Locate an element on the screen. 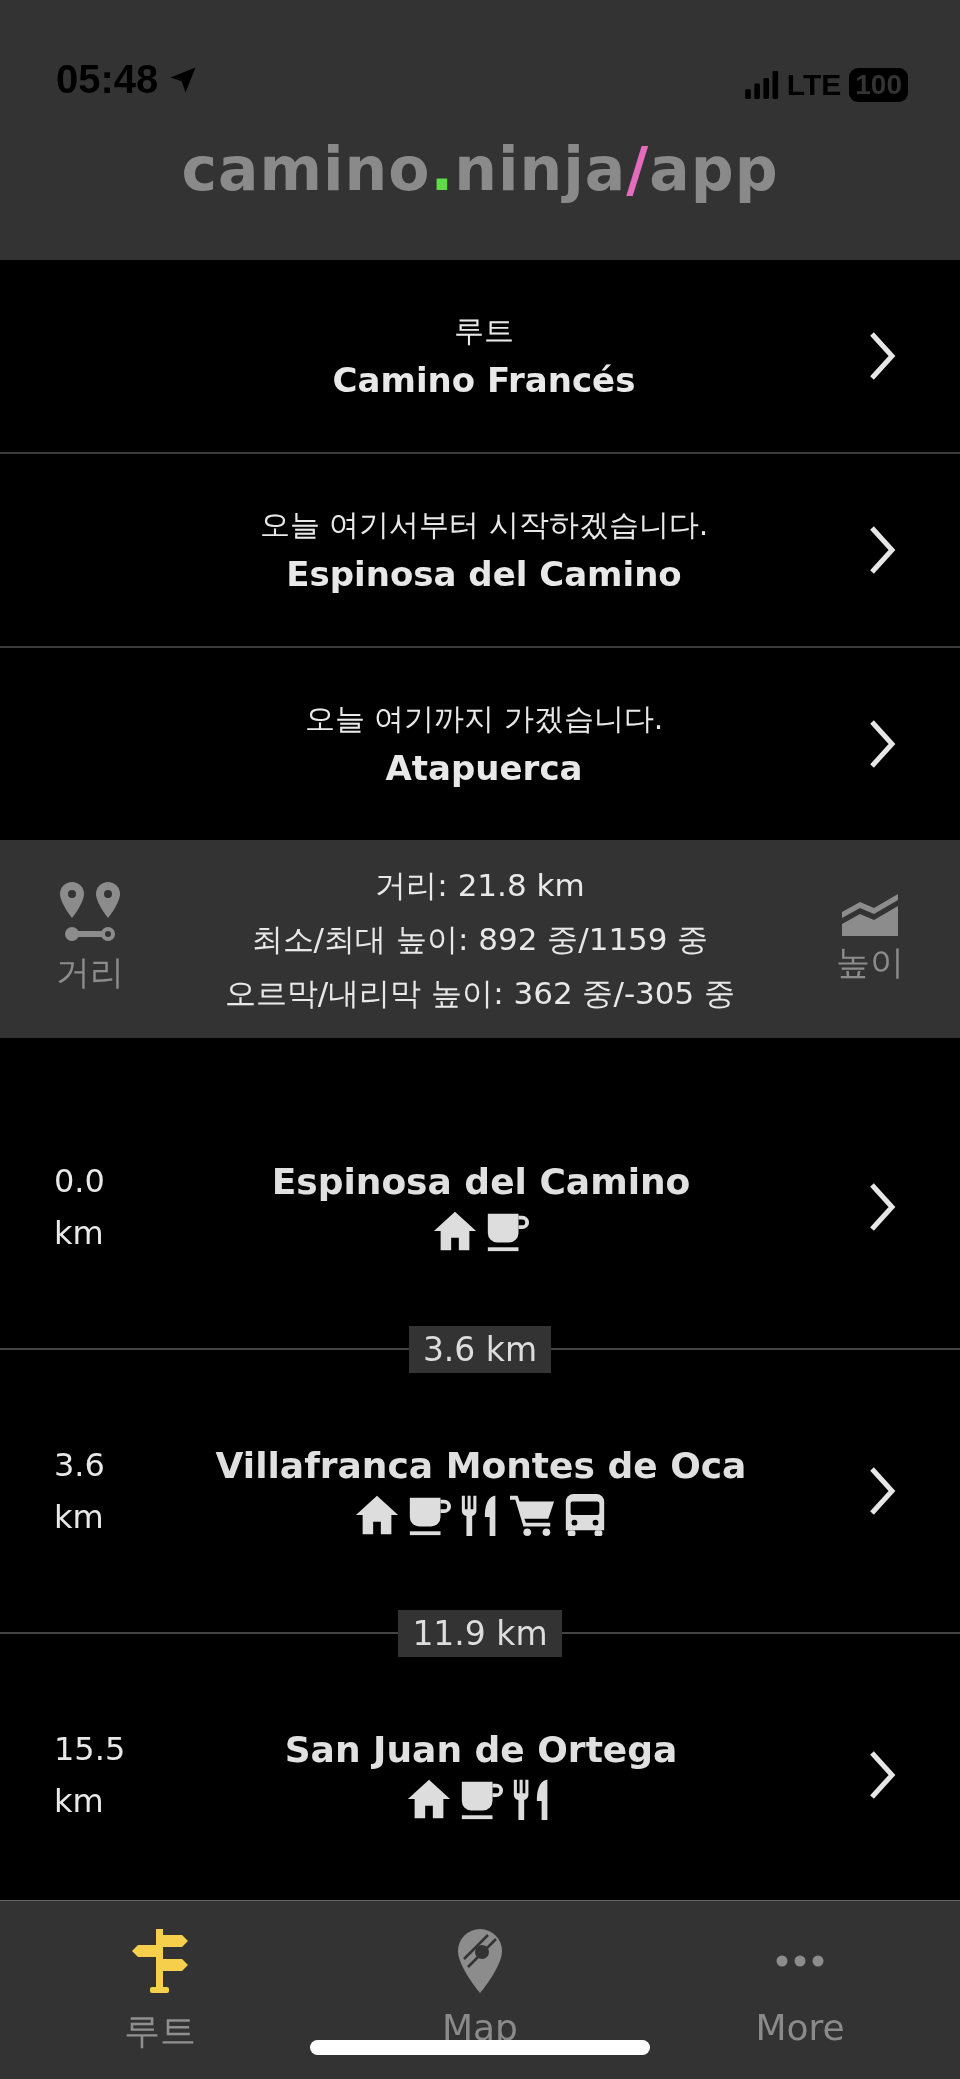  stop-distance: 0.0 km is located at coordinates (80, 1207).